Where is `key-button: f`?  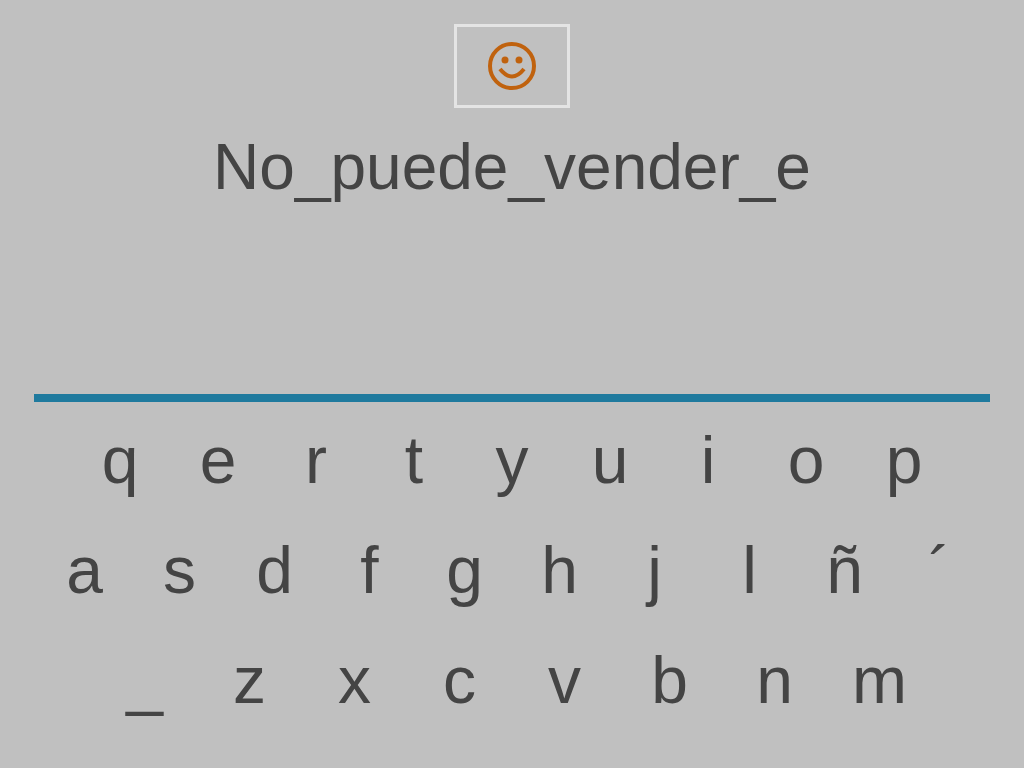 key-button: f is located at coordinates (369, 570).